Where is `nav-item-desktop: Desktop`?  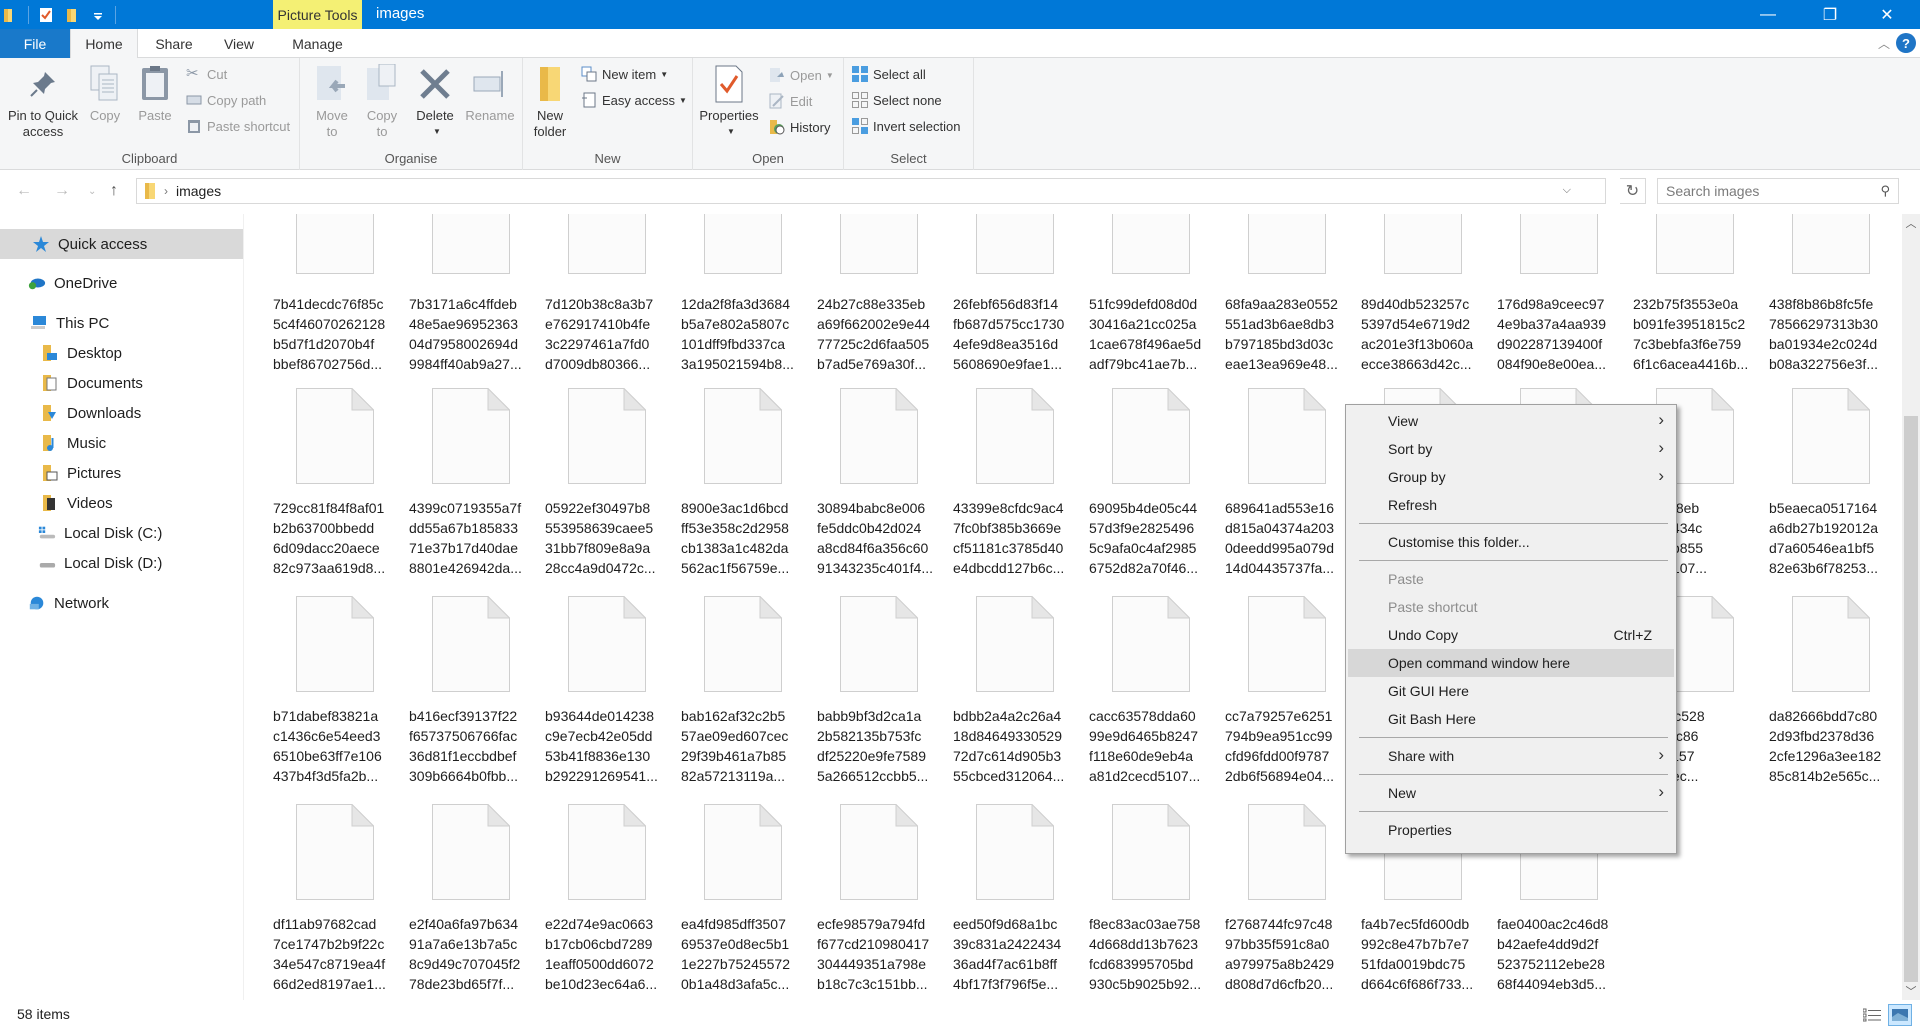 nav-item-desktop: Desktop is located at coordinates (121, 353).